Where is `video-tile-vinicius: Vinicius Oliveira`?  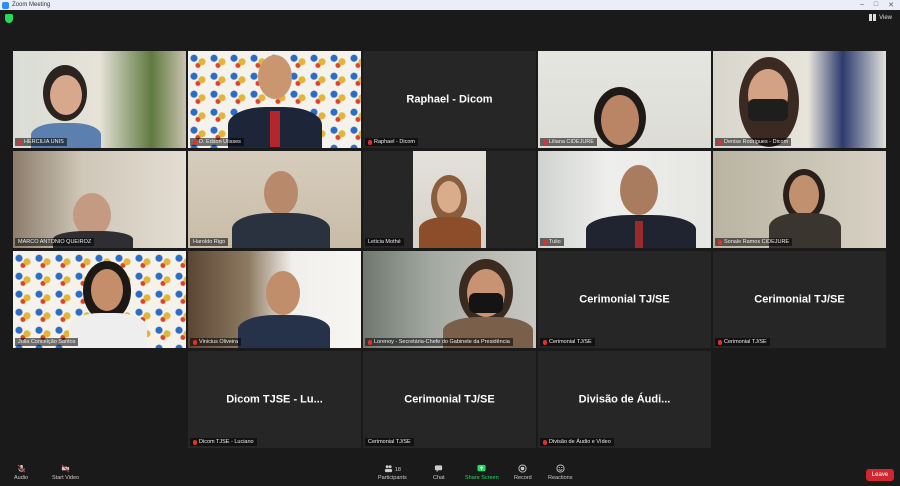
video-tile-vinicius: Vinicius Oliveira is located at coordinates (274, 299).